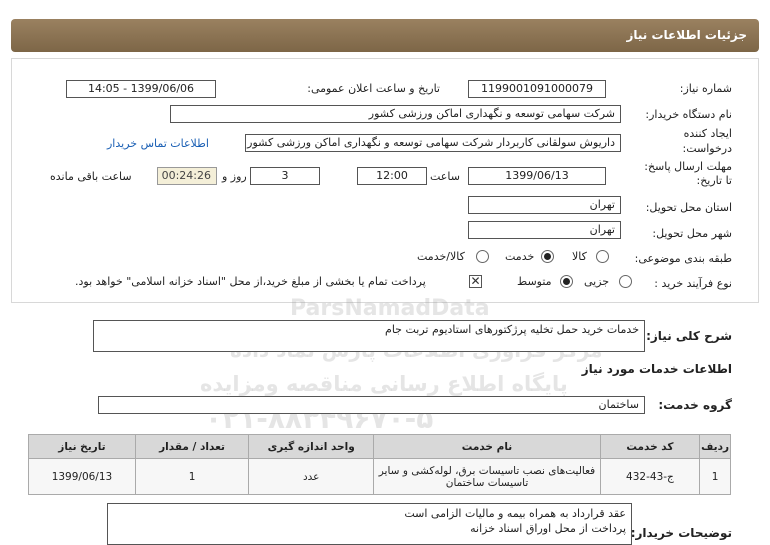 This screenshot has width=770, height=545. I want to click on service-group-field: ساختمان, so click(371, 405).